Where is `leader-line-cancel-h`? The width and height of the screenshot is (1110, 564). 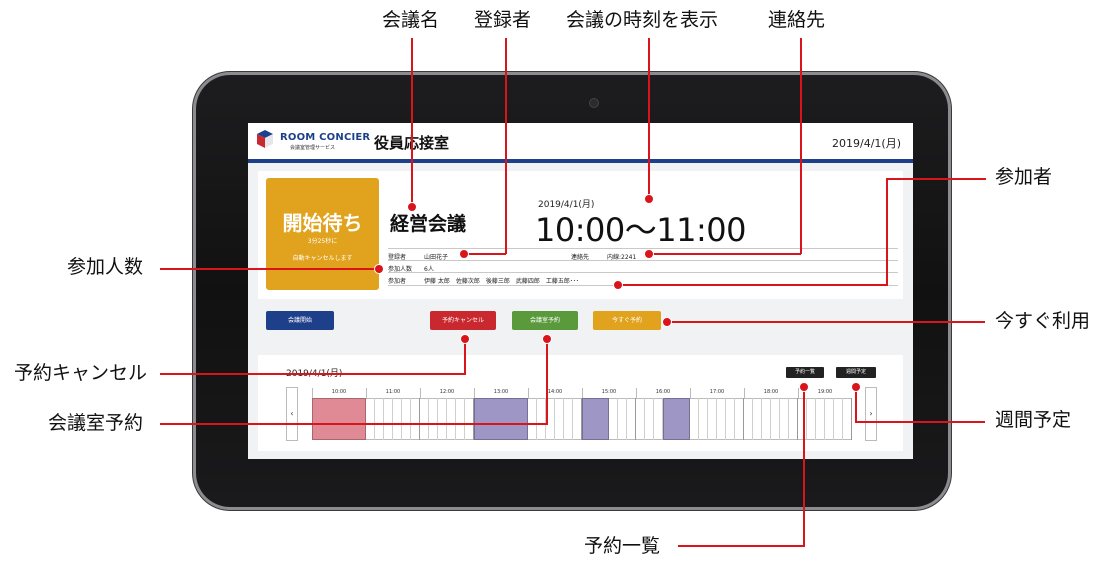 leader-line-cancel-h is located at coordinates (313, 374).